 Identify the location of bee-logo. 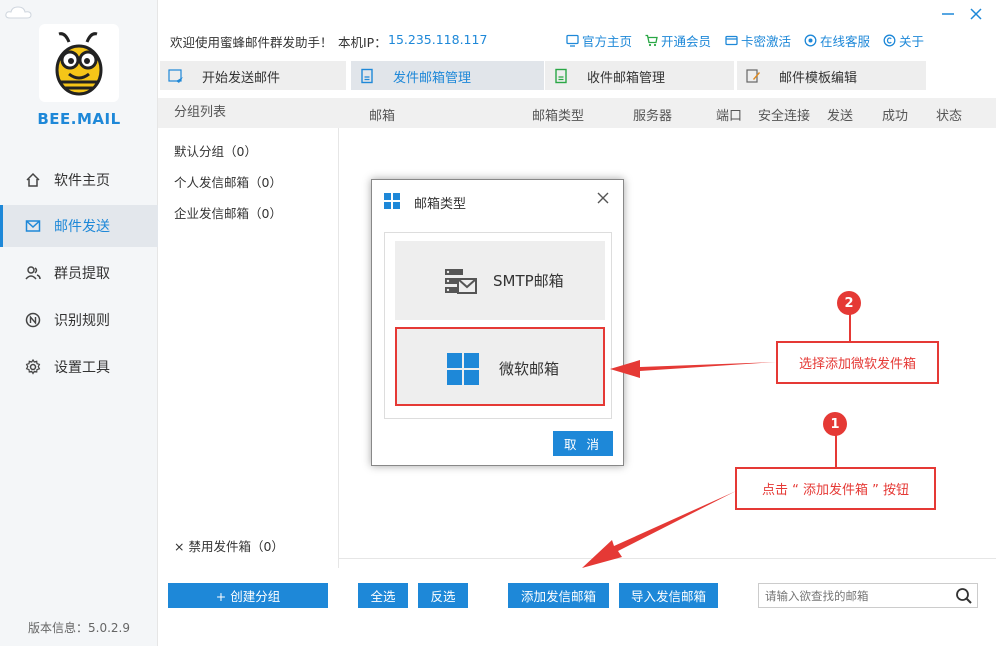
(79, 63).